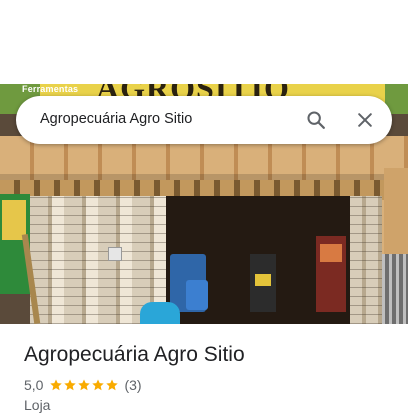 The image size is (408, 413). I want to click on product-box, so click(331, 253).